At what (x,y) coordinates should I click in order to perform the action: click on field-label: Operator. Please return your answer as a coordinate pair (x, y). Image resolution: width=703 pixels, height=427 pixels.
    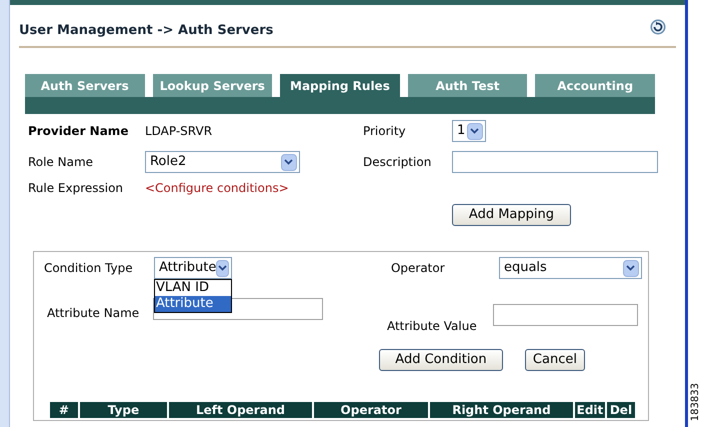
    Looking at the image, I should click on (418, 268).